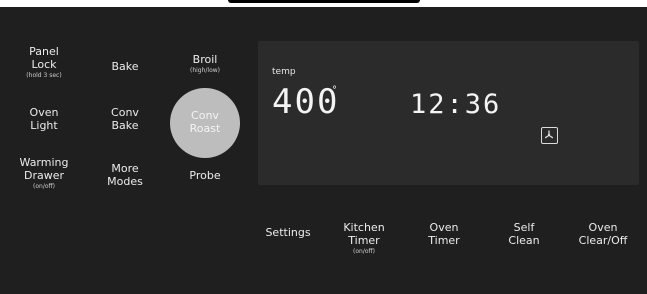 The width and height of the screenshot is (647, 294). I want to click on settings-key: Settings, so click(288, 232).